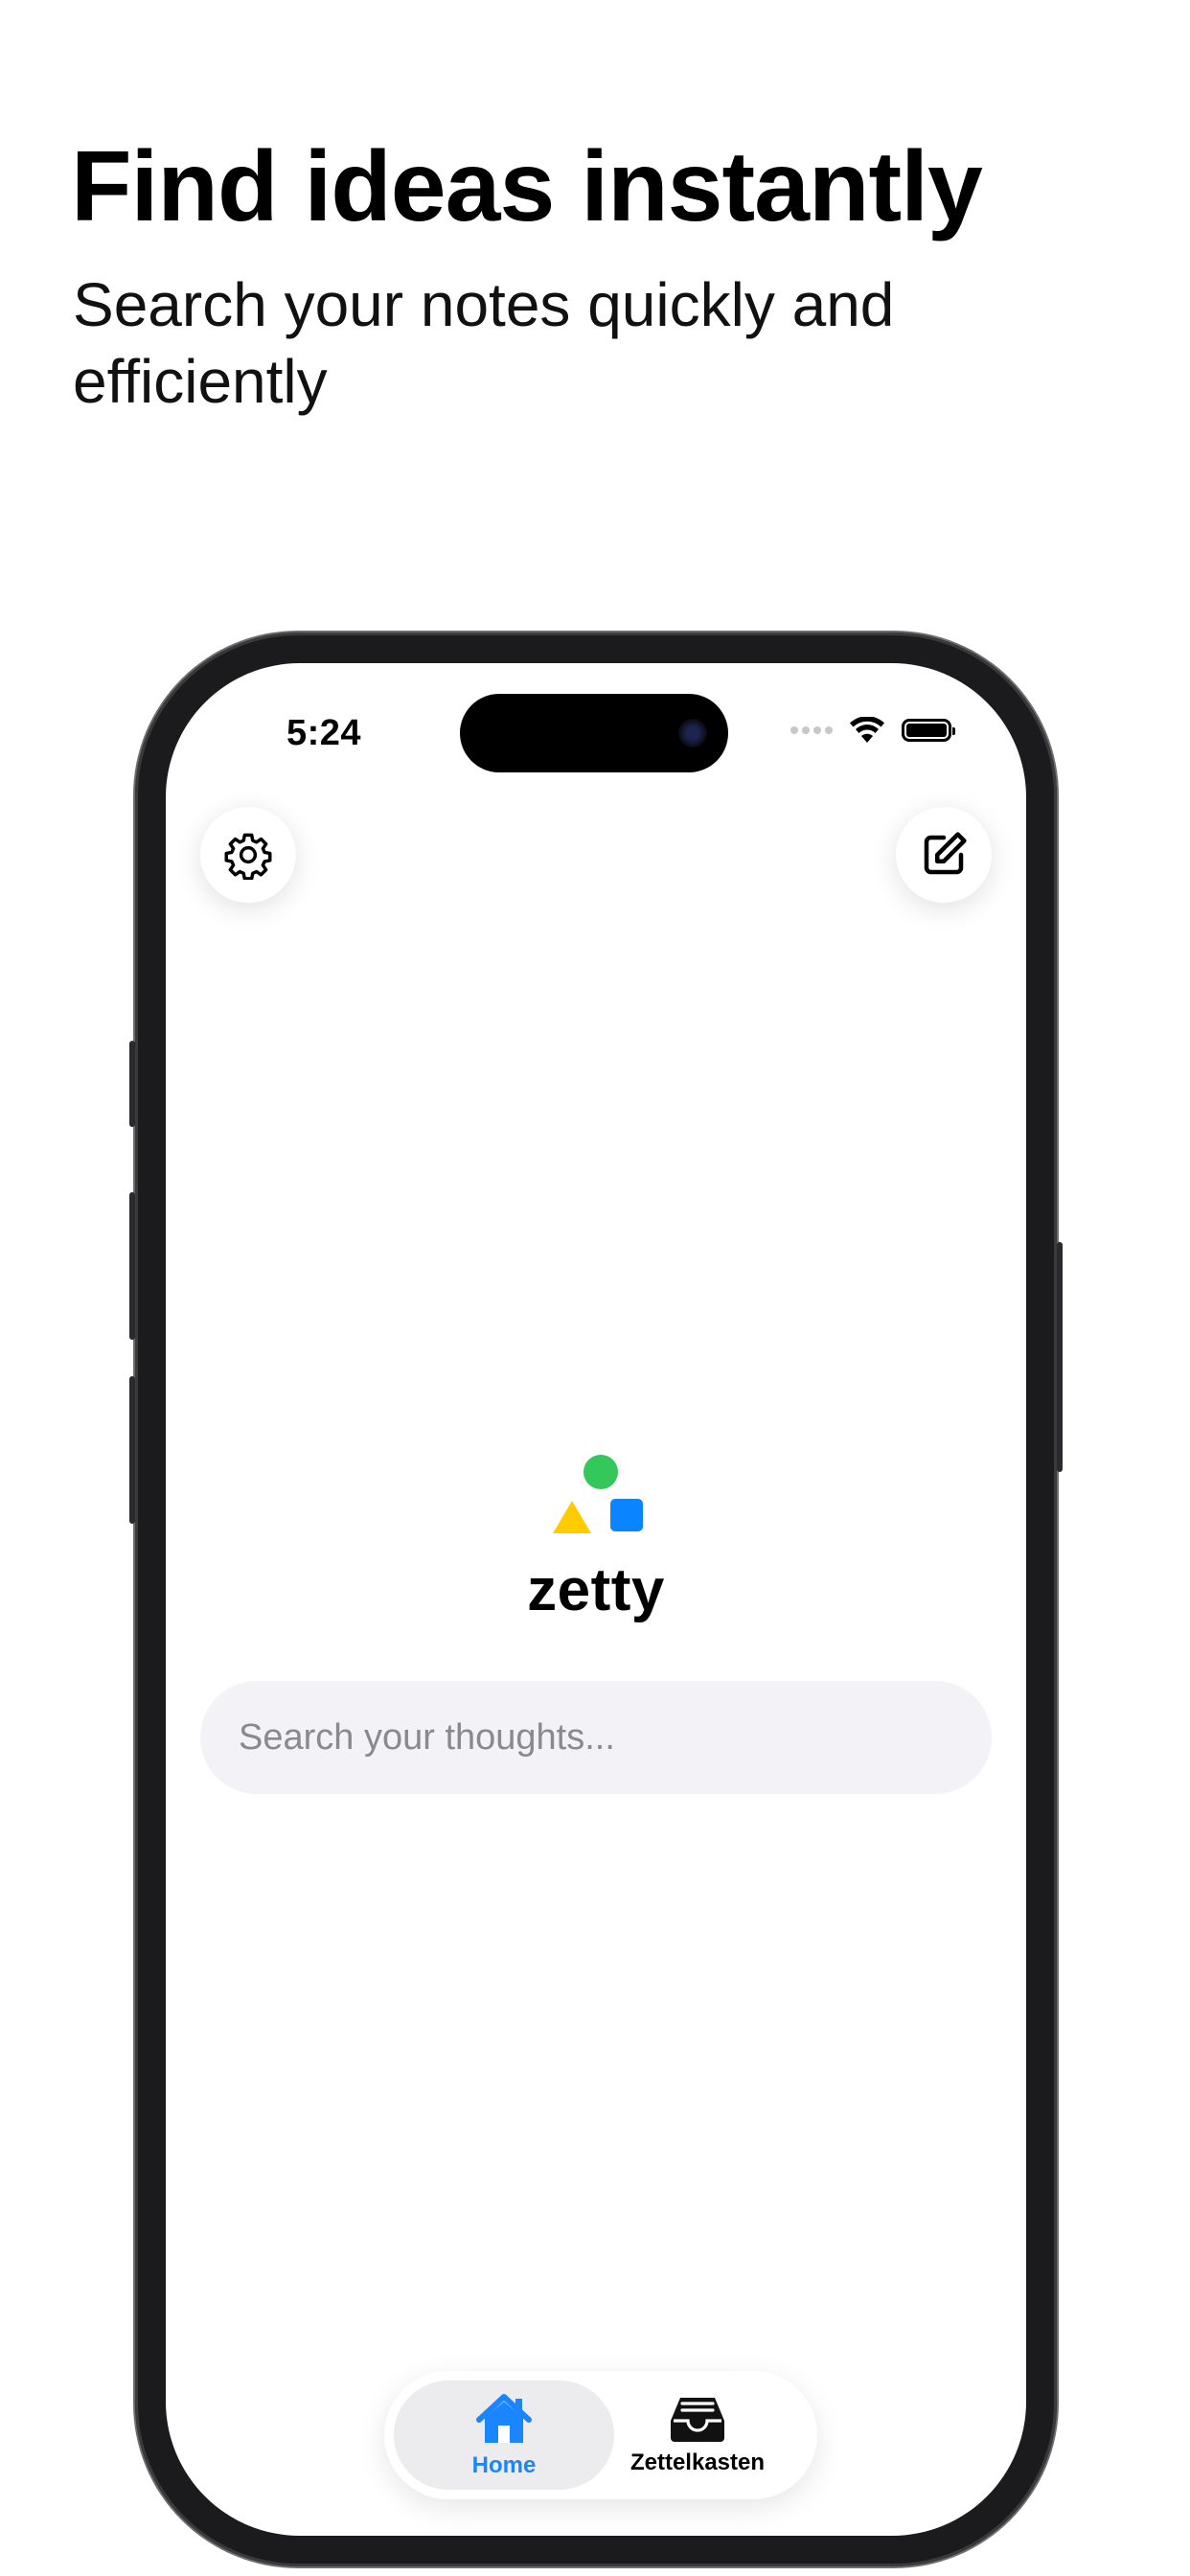 The height and width of the screenshot is (2576, 1190). Describe the element at coordinates (693, 734) in the screenshot. I see `camera-icon` at that location.